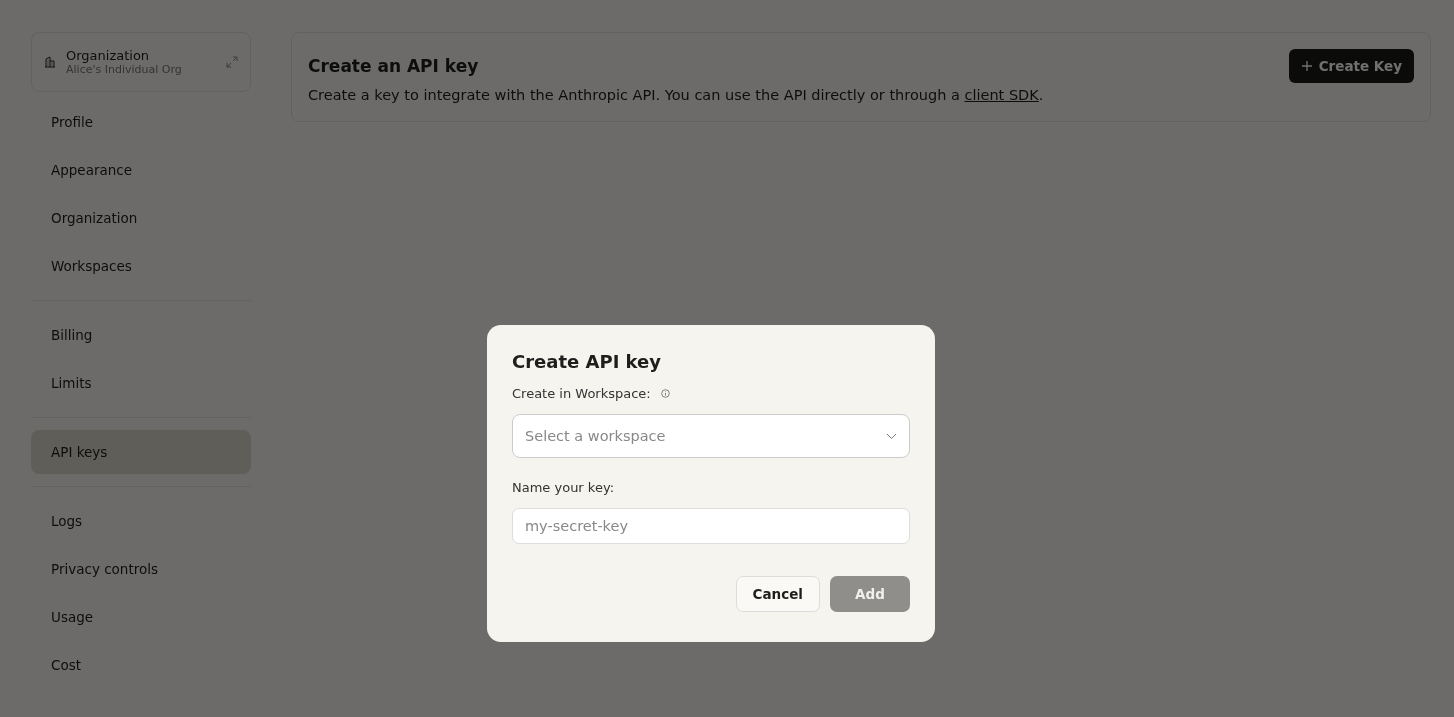  What do you see at coordinates (587, 361) in the screenshot?
I see `dialog-title: Create API key` at bounding box center [587, 361].